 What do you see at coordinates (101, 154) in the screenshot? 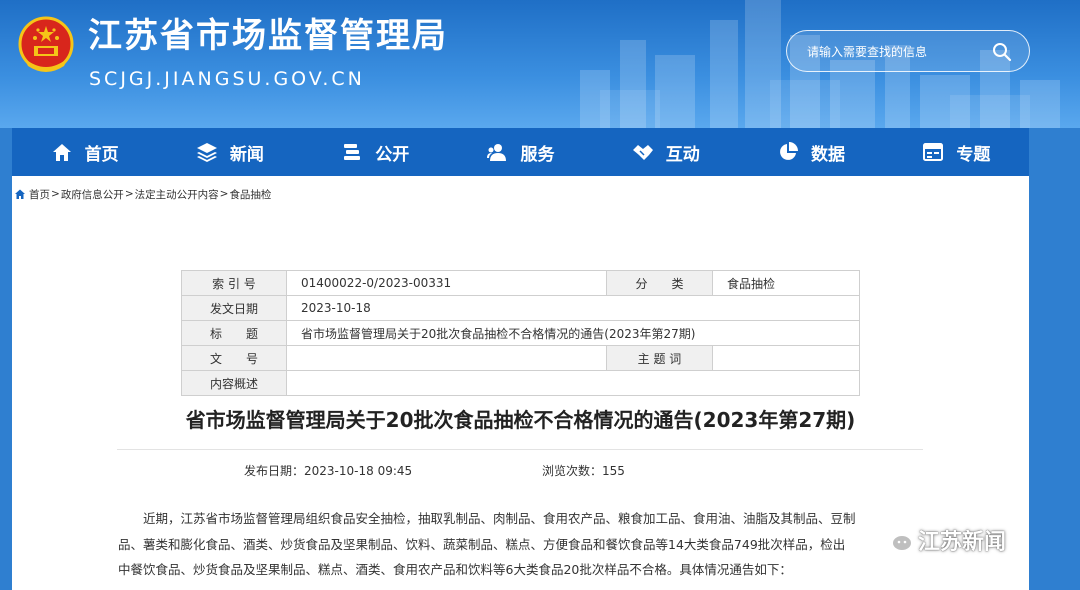
I see `nav-item-label: 首页` at bounding box center [101, 154].